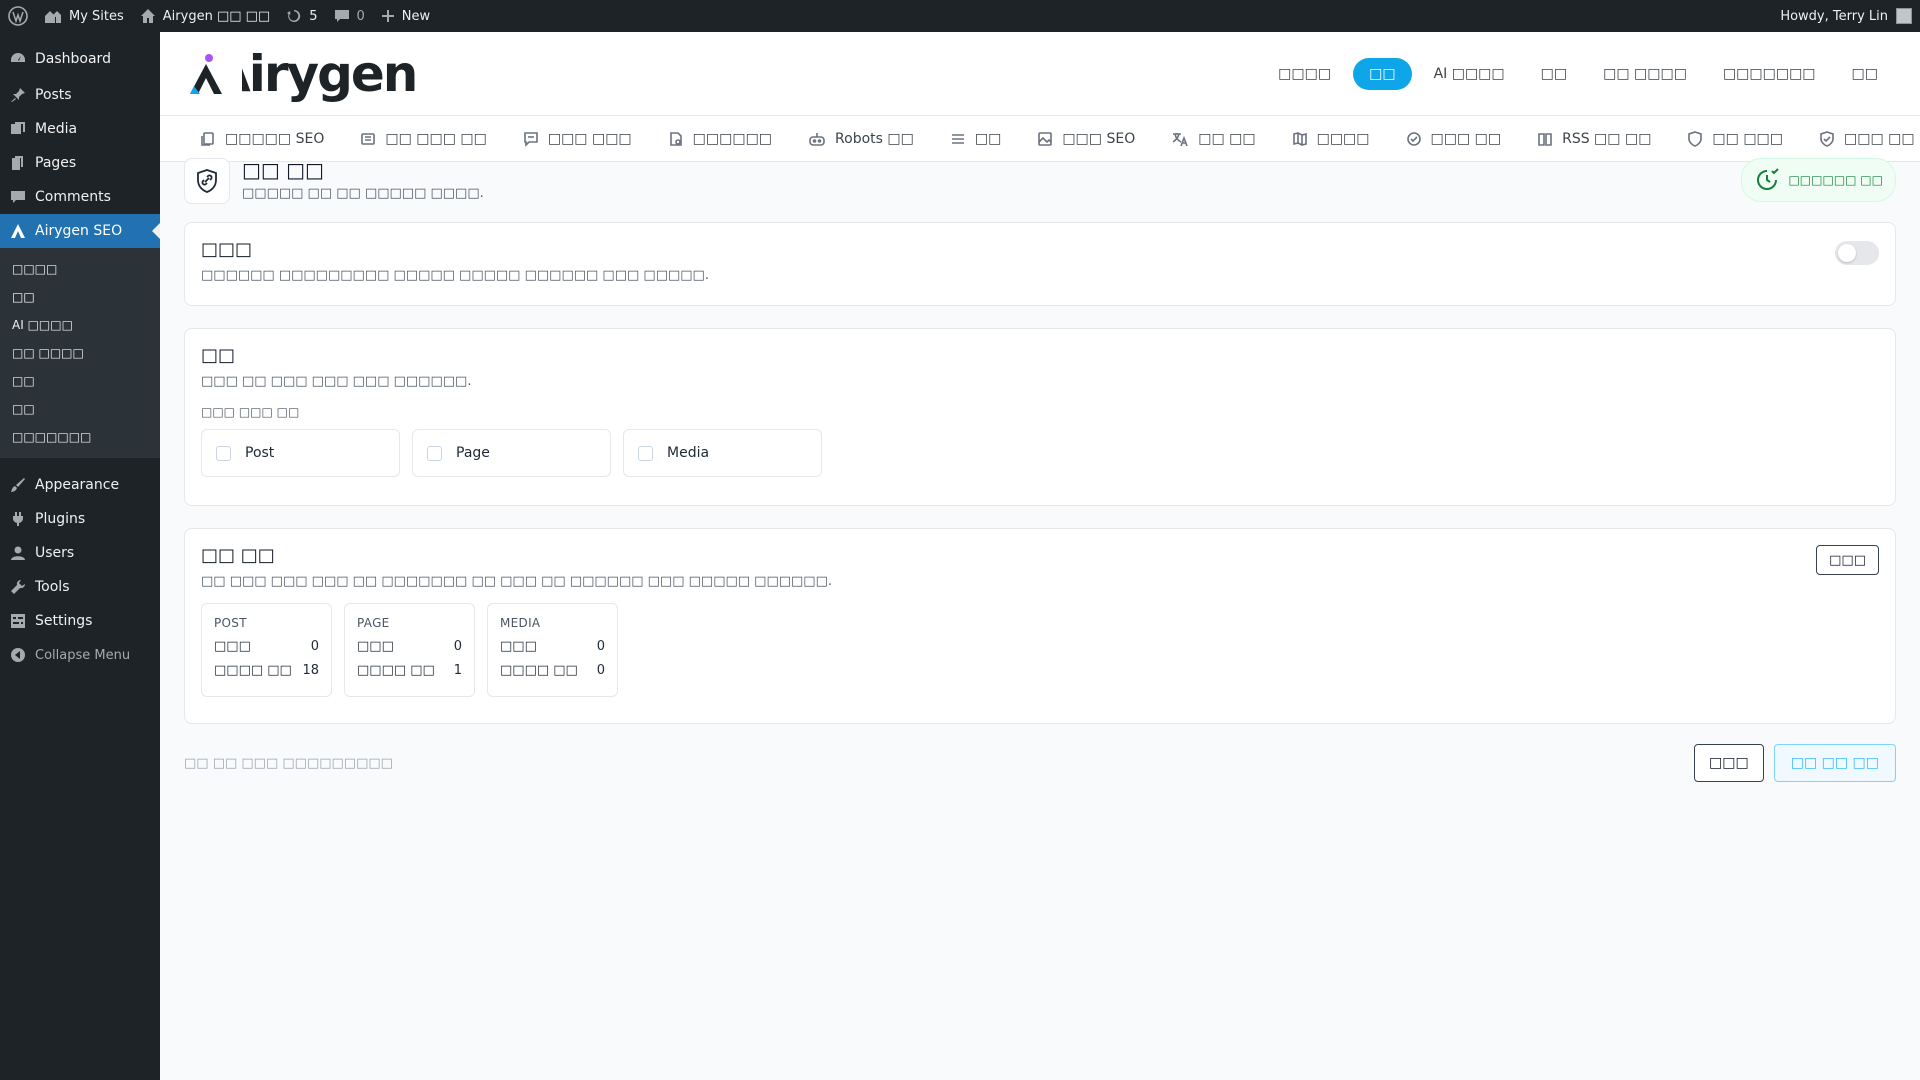 This screenshot has height=1080, width=1920. What do you see at coordinates (80, 95) in the screenshot?
I see `sidebar-item-posts: Posts` at bounding box center [80, 95].